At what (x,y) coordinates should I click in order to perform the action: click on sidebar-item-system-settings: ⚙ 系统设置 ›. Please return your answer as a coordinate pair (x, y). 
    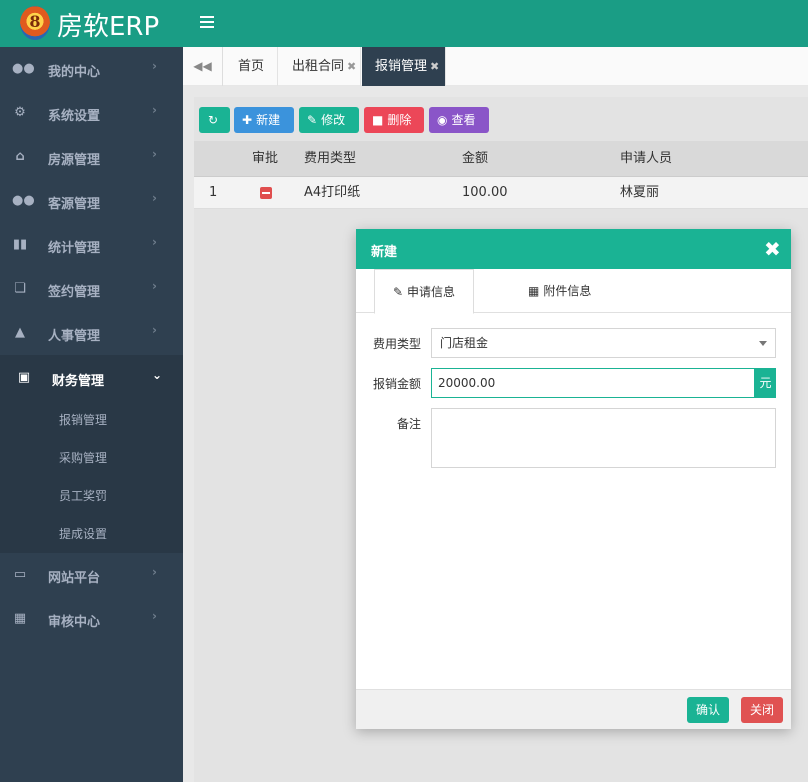
    Looking at the image, I should click on (91, 113).